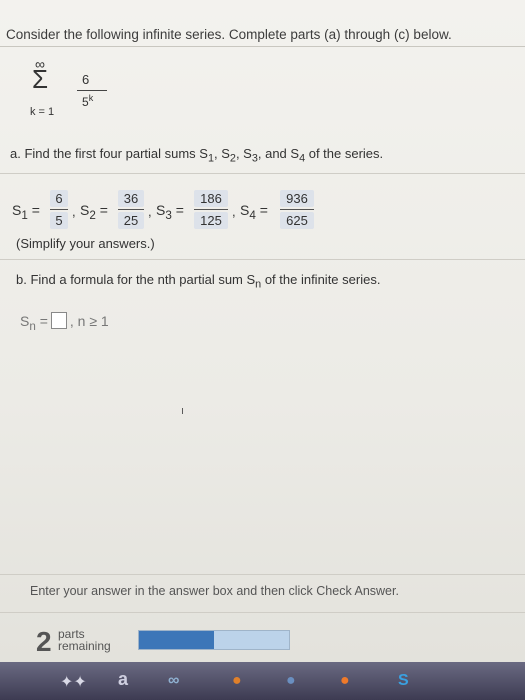 The width and height of the screenshot is (525, 700). What do you see at coordinates (345, 681) in the screenshot?
I see `taskbar-firefox-icon: ●` at bounding box center [345, 681].